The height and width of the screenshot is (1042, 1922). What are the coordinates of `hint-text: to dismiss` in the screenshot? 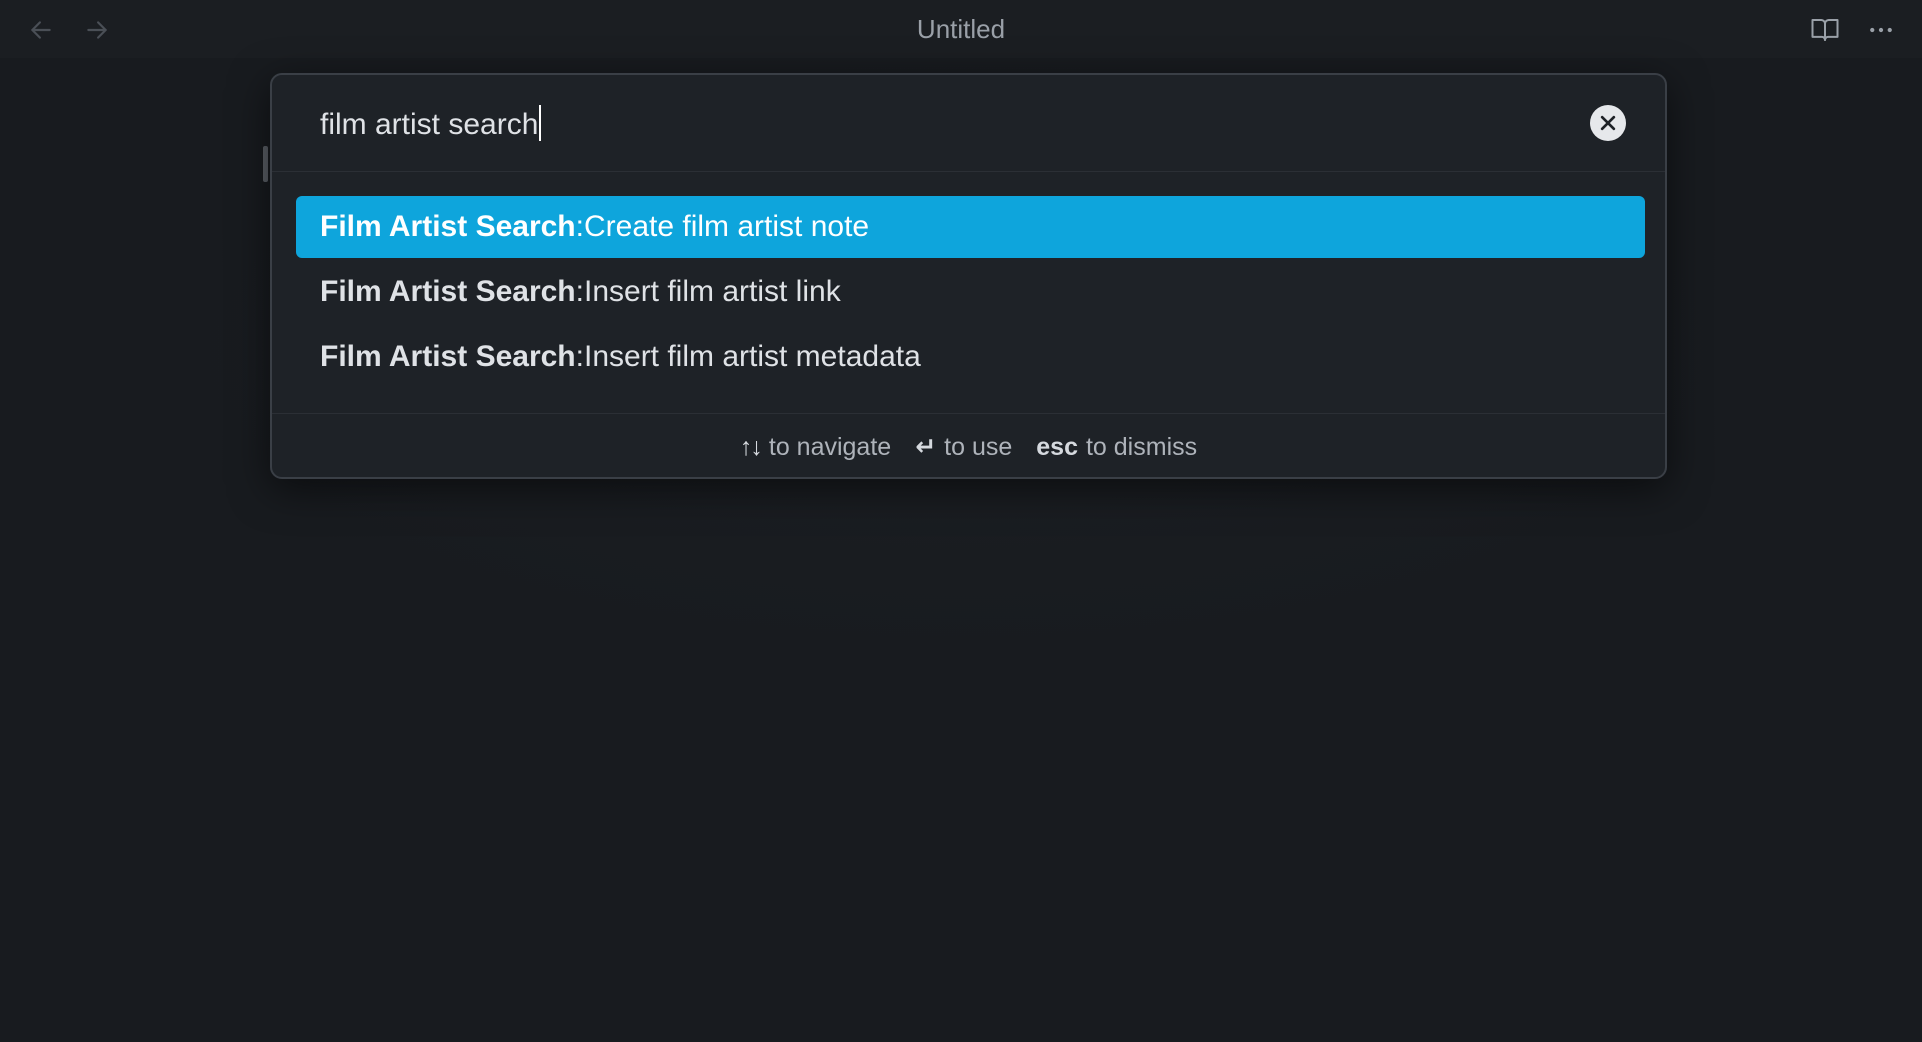 It's located at (1141, 446).